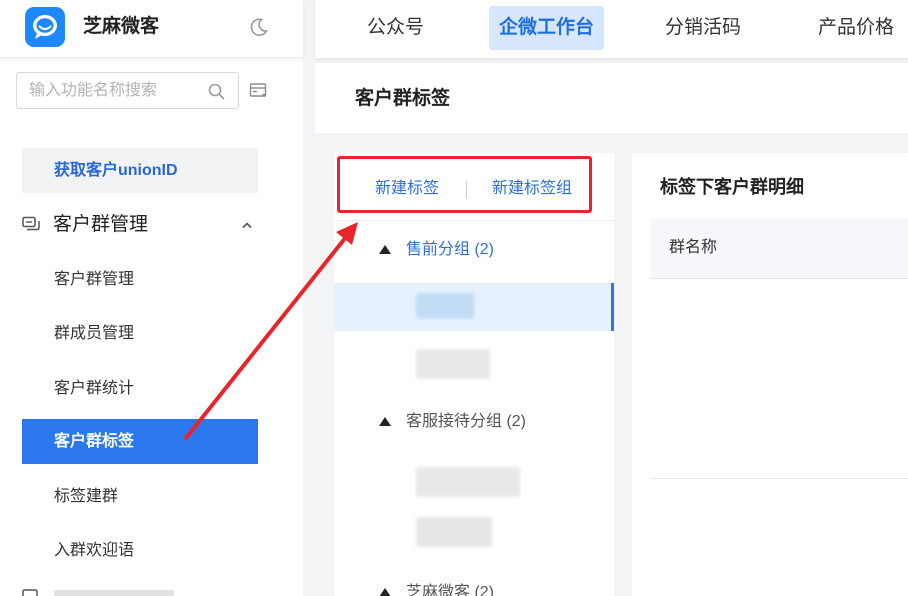  Describe the element at coordinates (779, 478) in the screenshot. I see `table-divider` at that location.